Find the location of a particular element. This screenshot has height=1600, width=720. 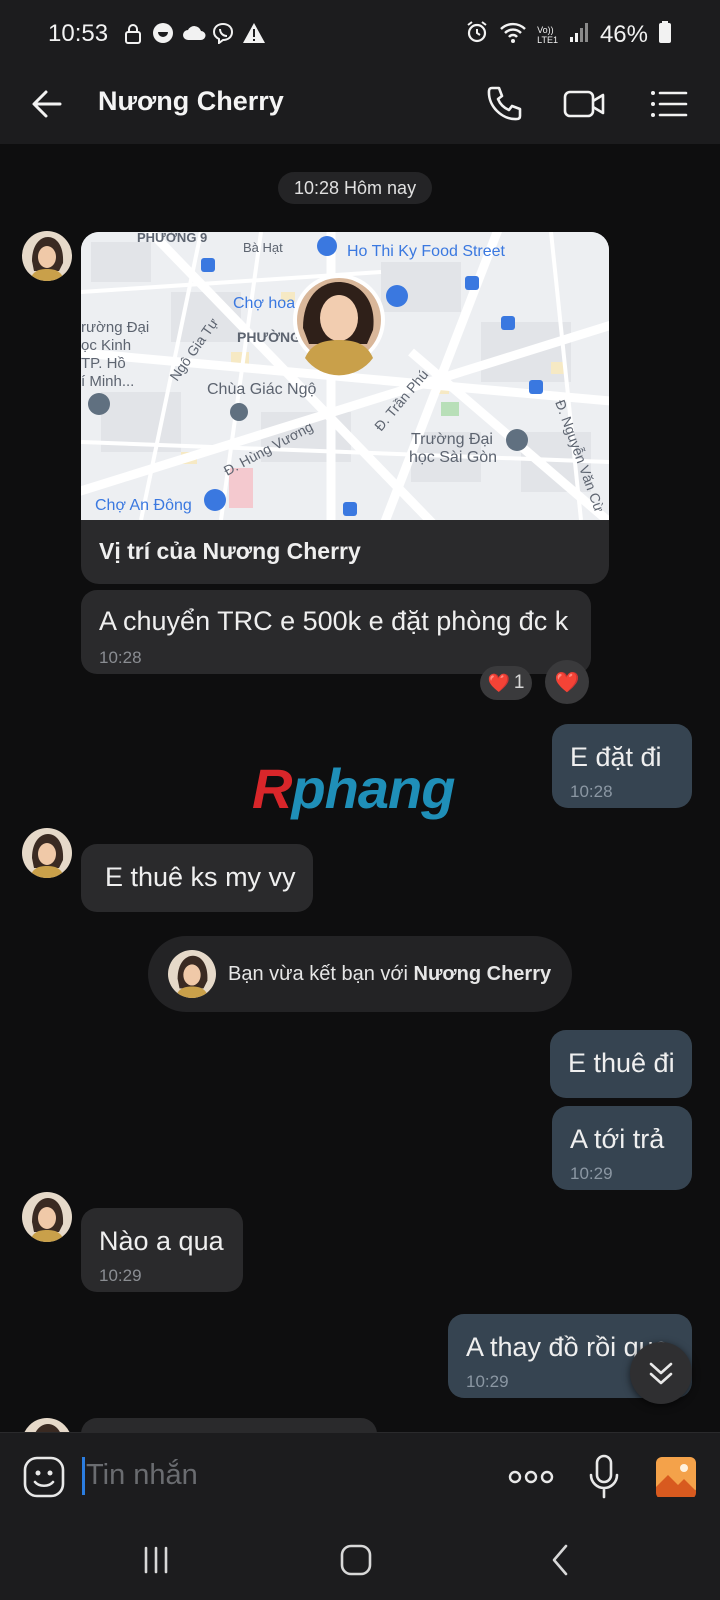

wifi-icon is located at coordinates (513, 34).